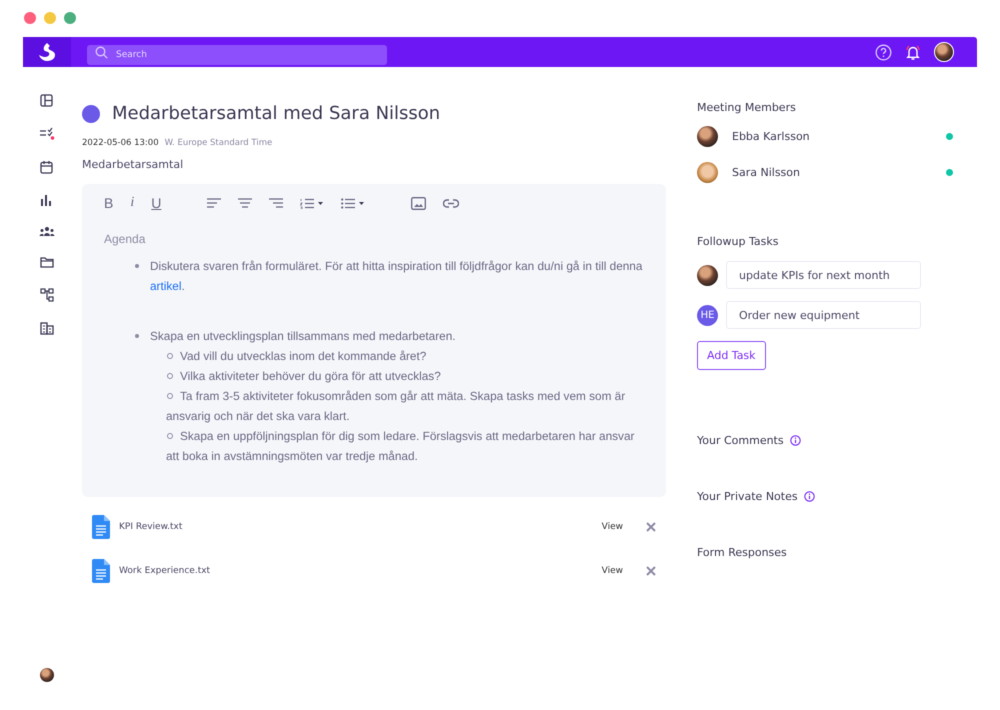 The image size is (1000, 710). What do you see at coordinates (396, 406) in the screenshot?
I see `agenda-subitem: Ta fram 3-5 aktiviteter fokusområden som går att mäta. Skapa tasks med vem som är ansvarig och när det ska vara klart.` at bounding box center [396, 406].